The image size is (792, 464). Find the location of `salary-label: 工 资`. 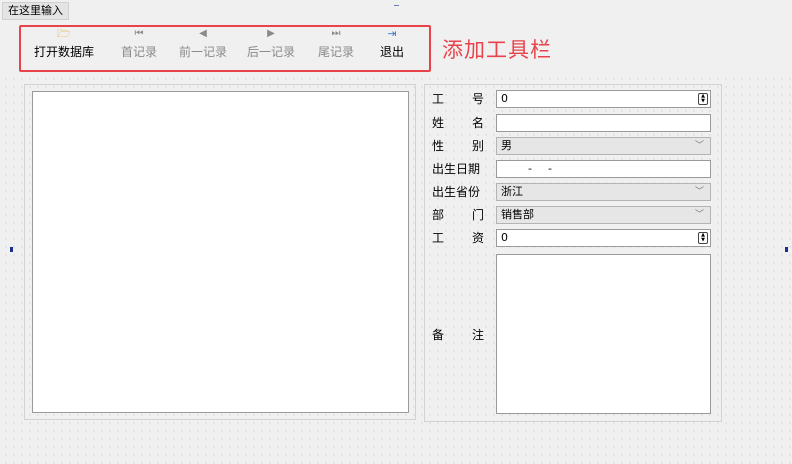

salary-label: 工 资 is located at coordinates (462, 238).